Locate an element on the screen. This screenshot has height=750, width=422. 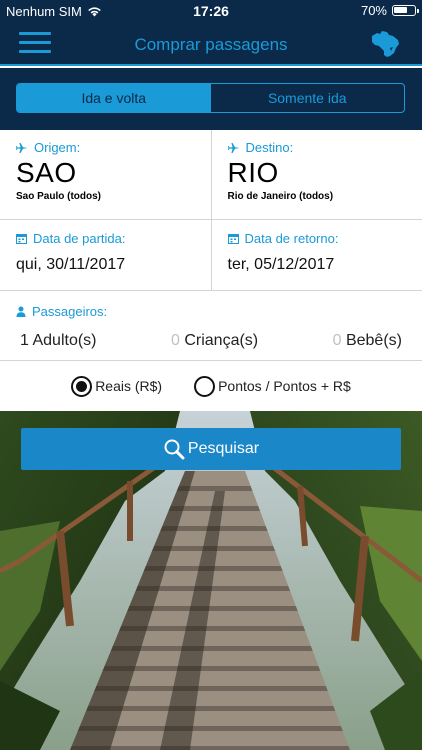
round-trip-tab: Ida e volta is located at coordinates (114, 98).